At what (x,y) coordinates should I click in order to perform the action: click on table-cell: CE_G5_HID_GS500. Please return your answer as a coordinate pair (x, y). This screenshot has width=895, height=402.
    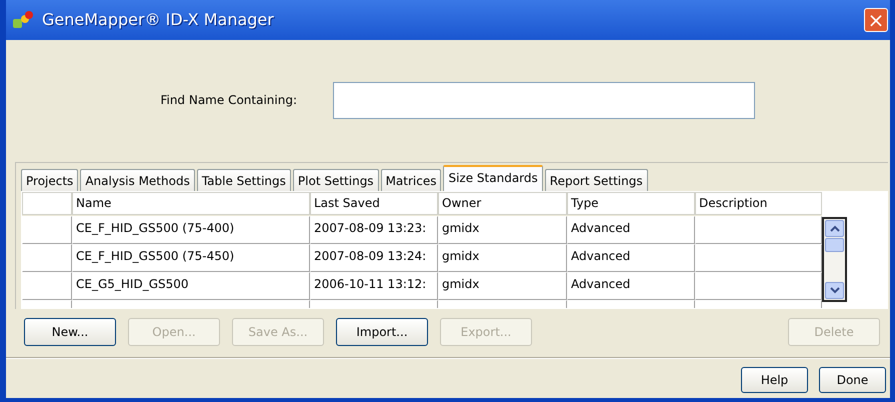
    Looking at the image, I should click on (191, 286).